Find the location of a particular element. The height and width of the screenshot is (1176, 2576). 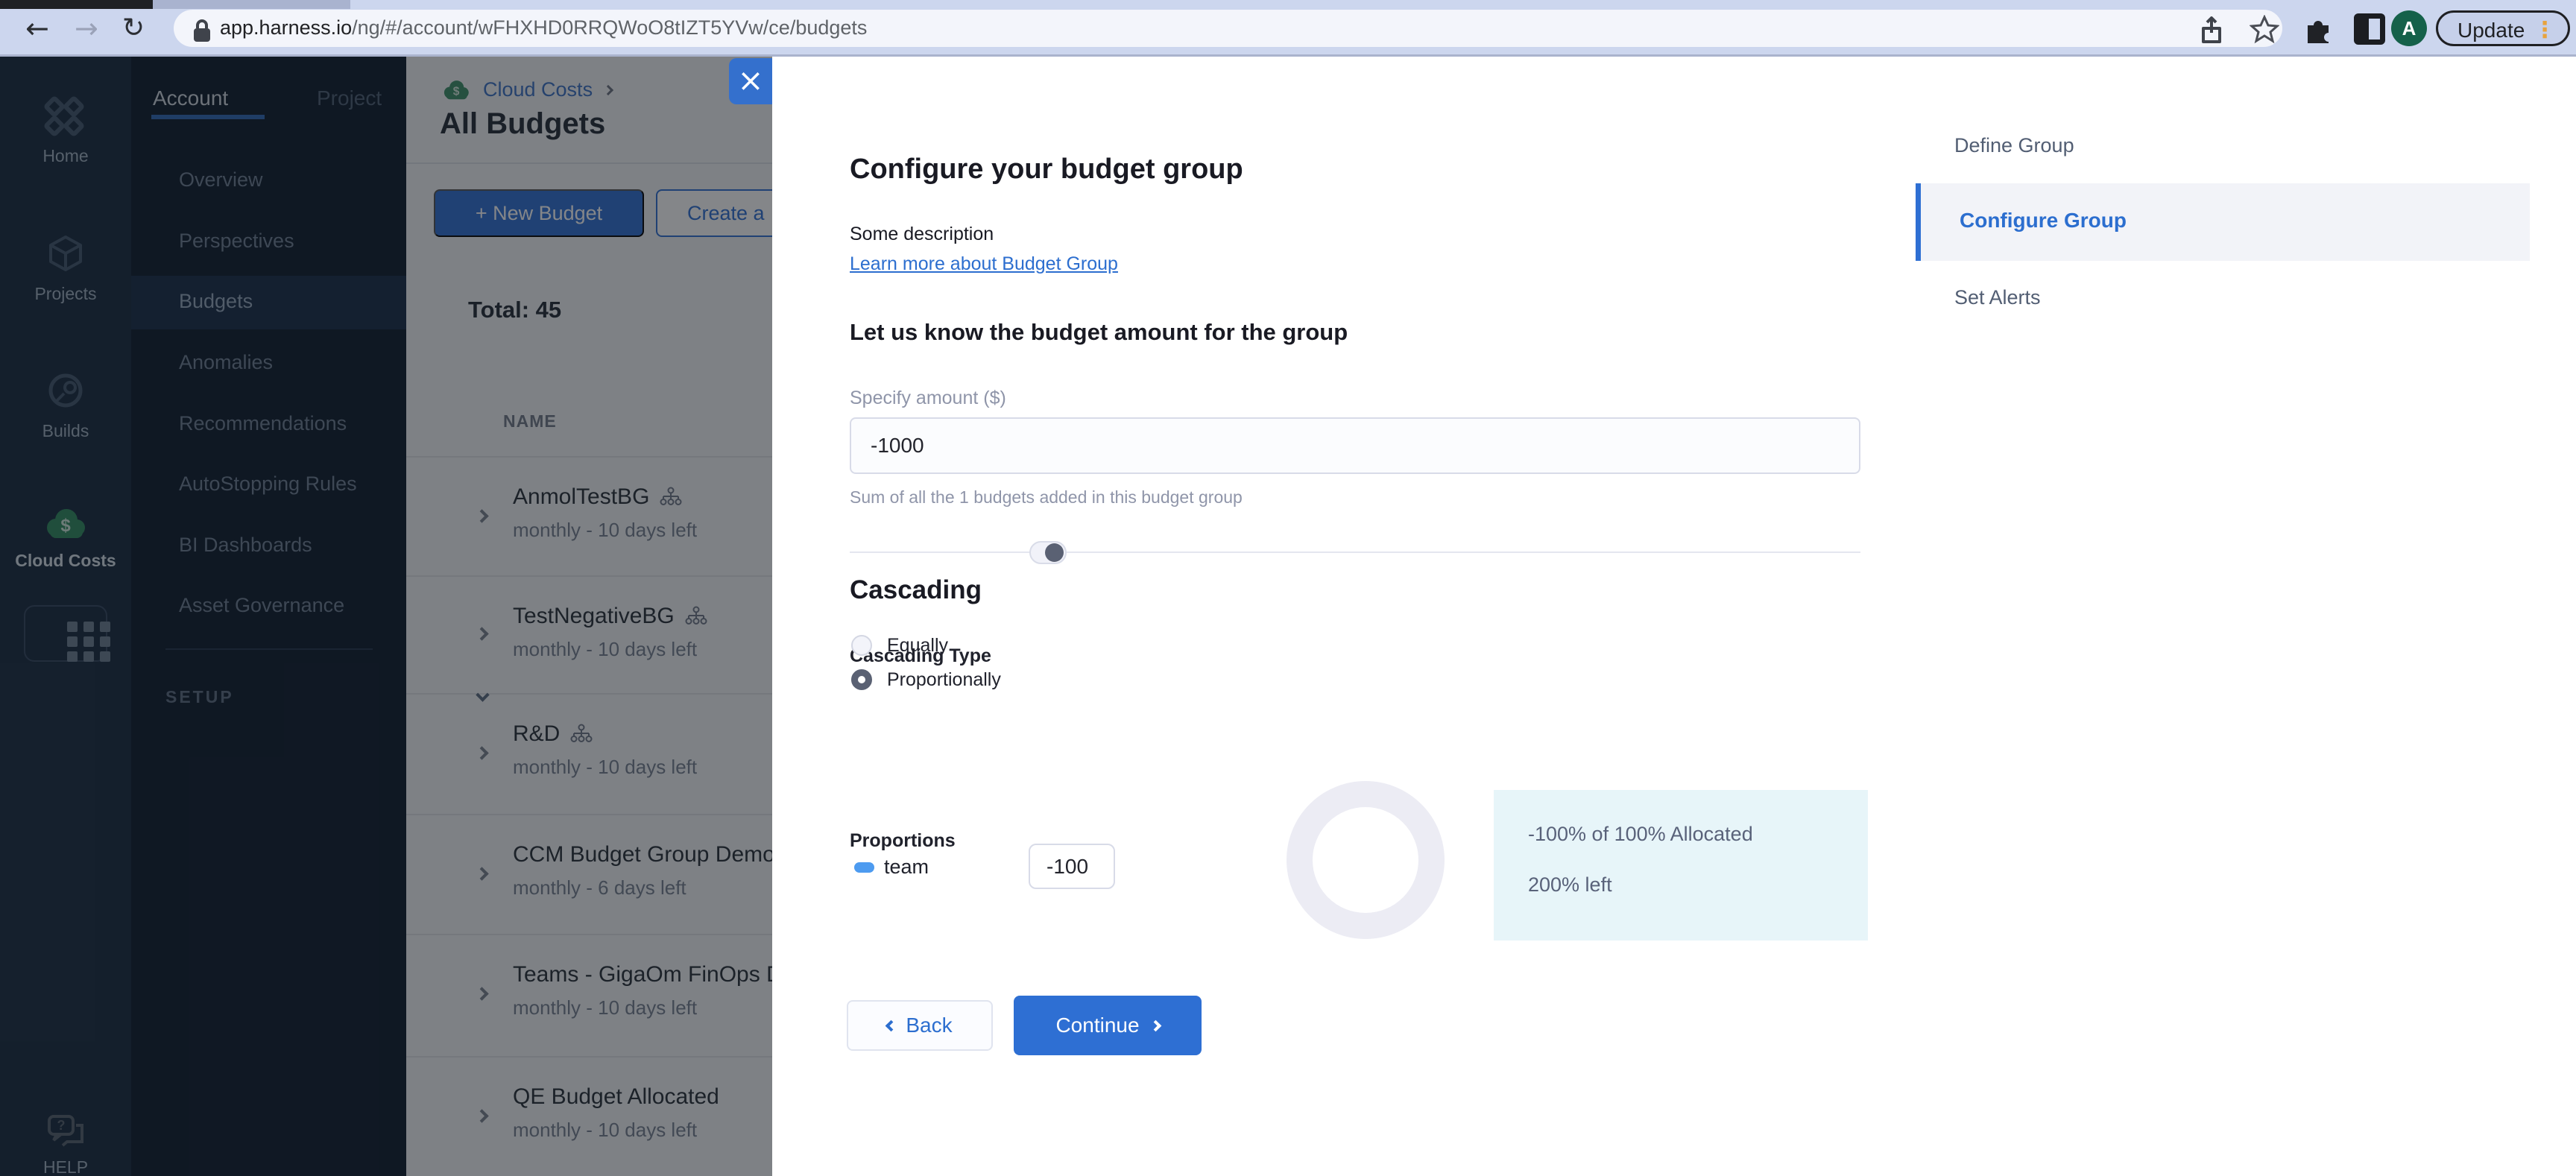

radio-proportionally-label: Proportionally is located at coordinates (944, 680).